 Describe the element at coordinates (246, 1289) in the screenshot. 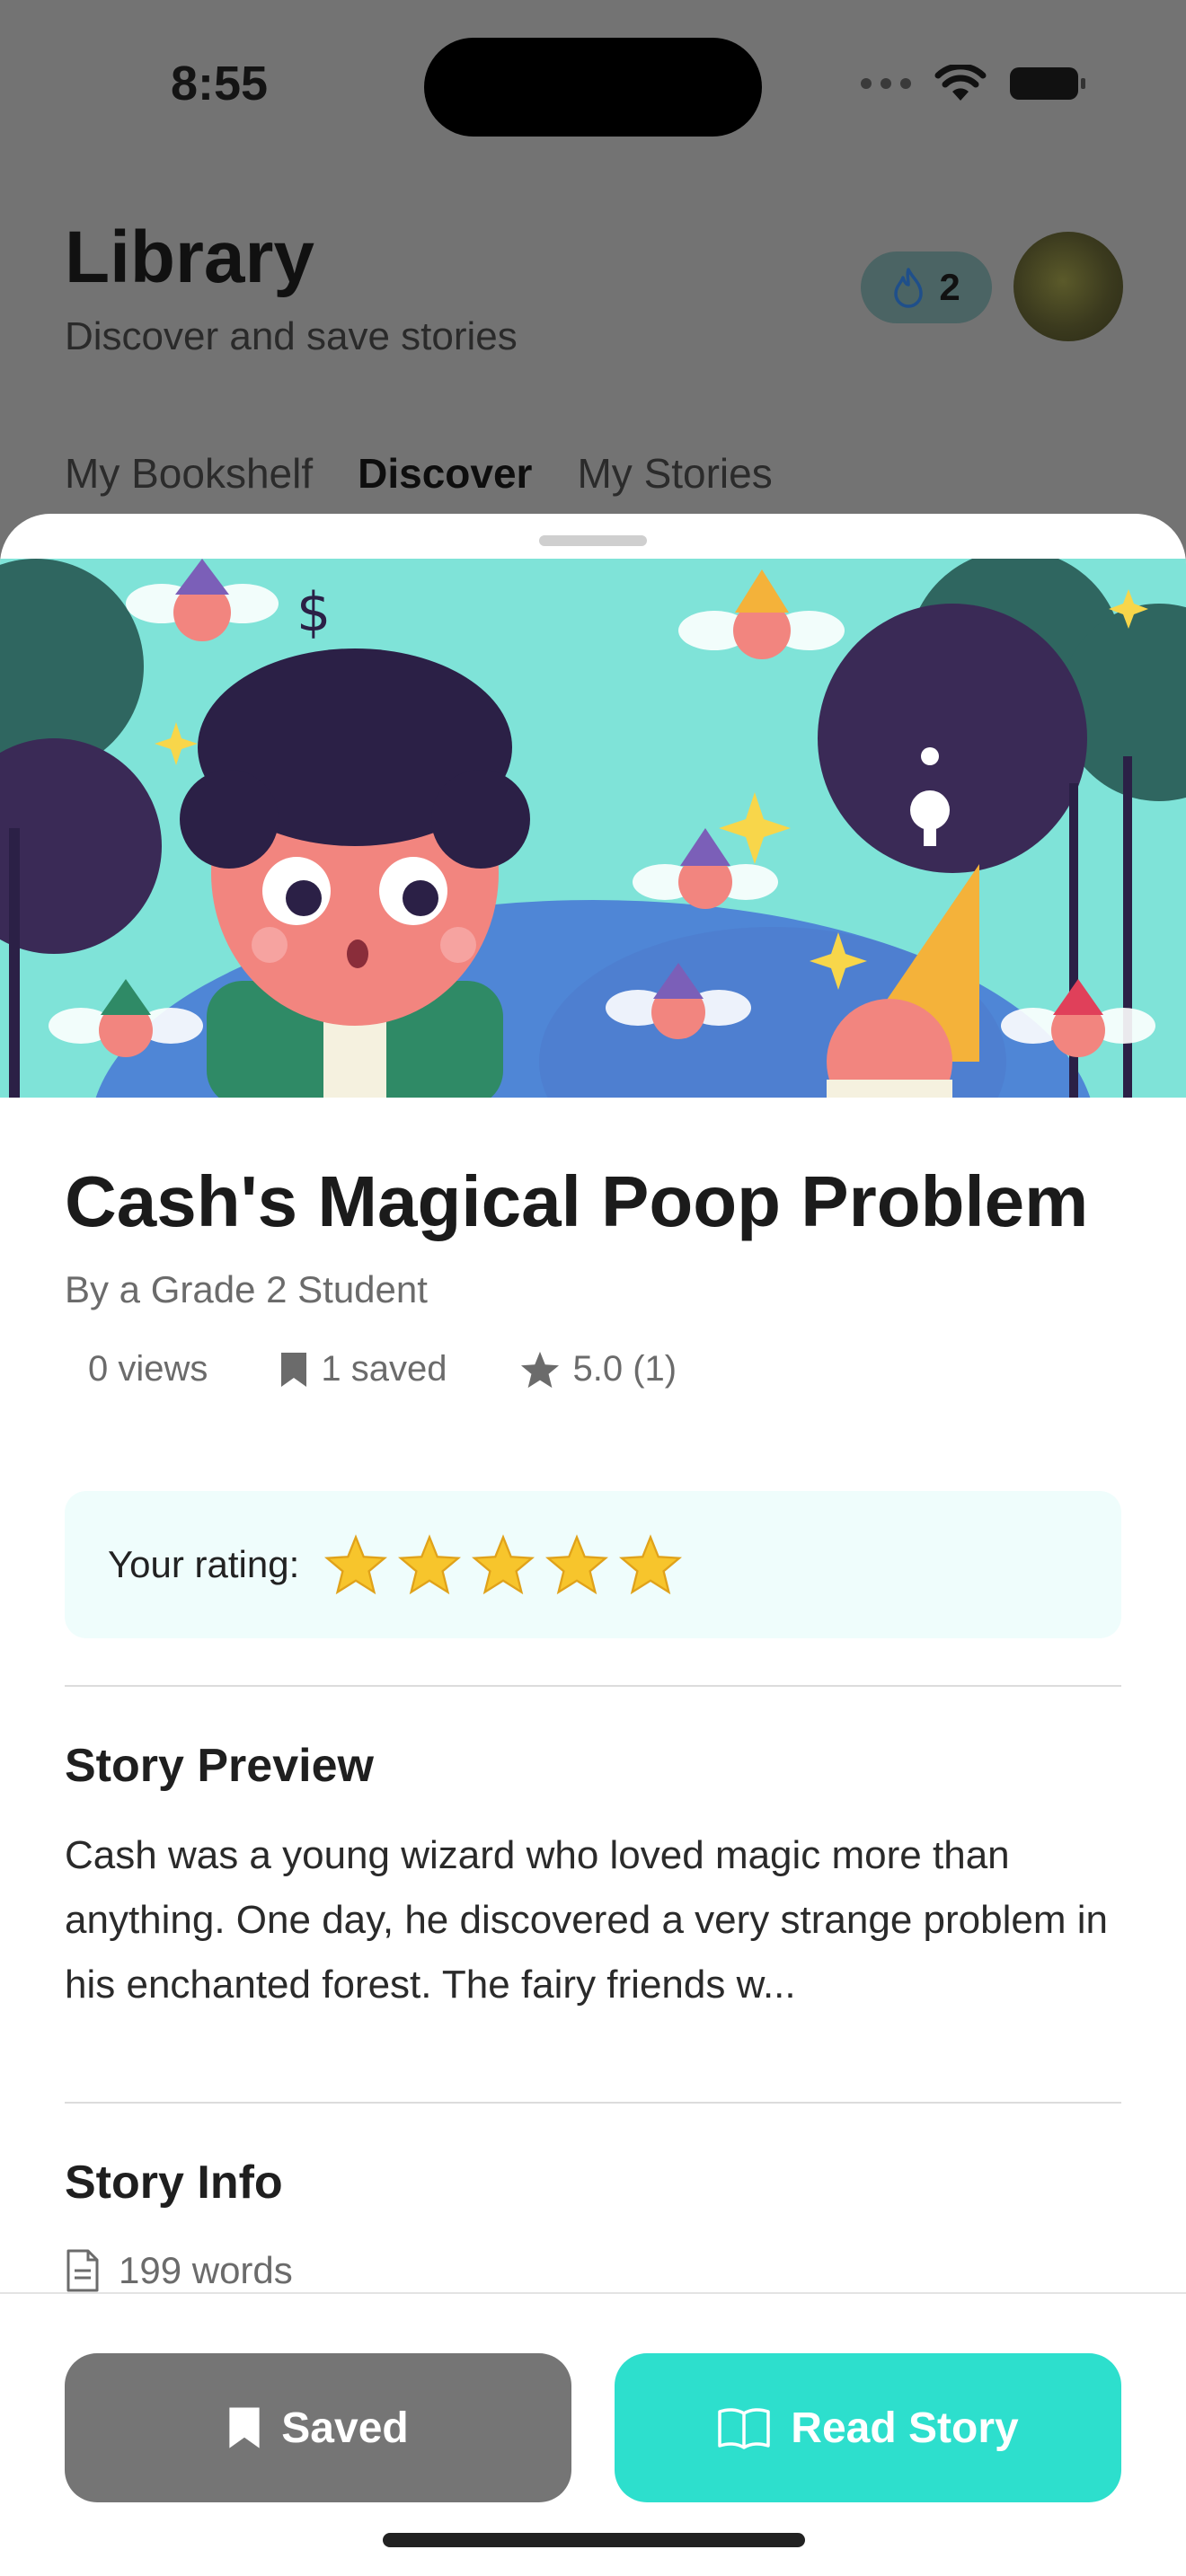

I see `story-byline: By a Grade 2 Student` at that location.